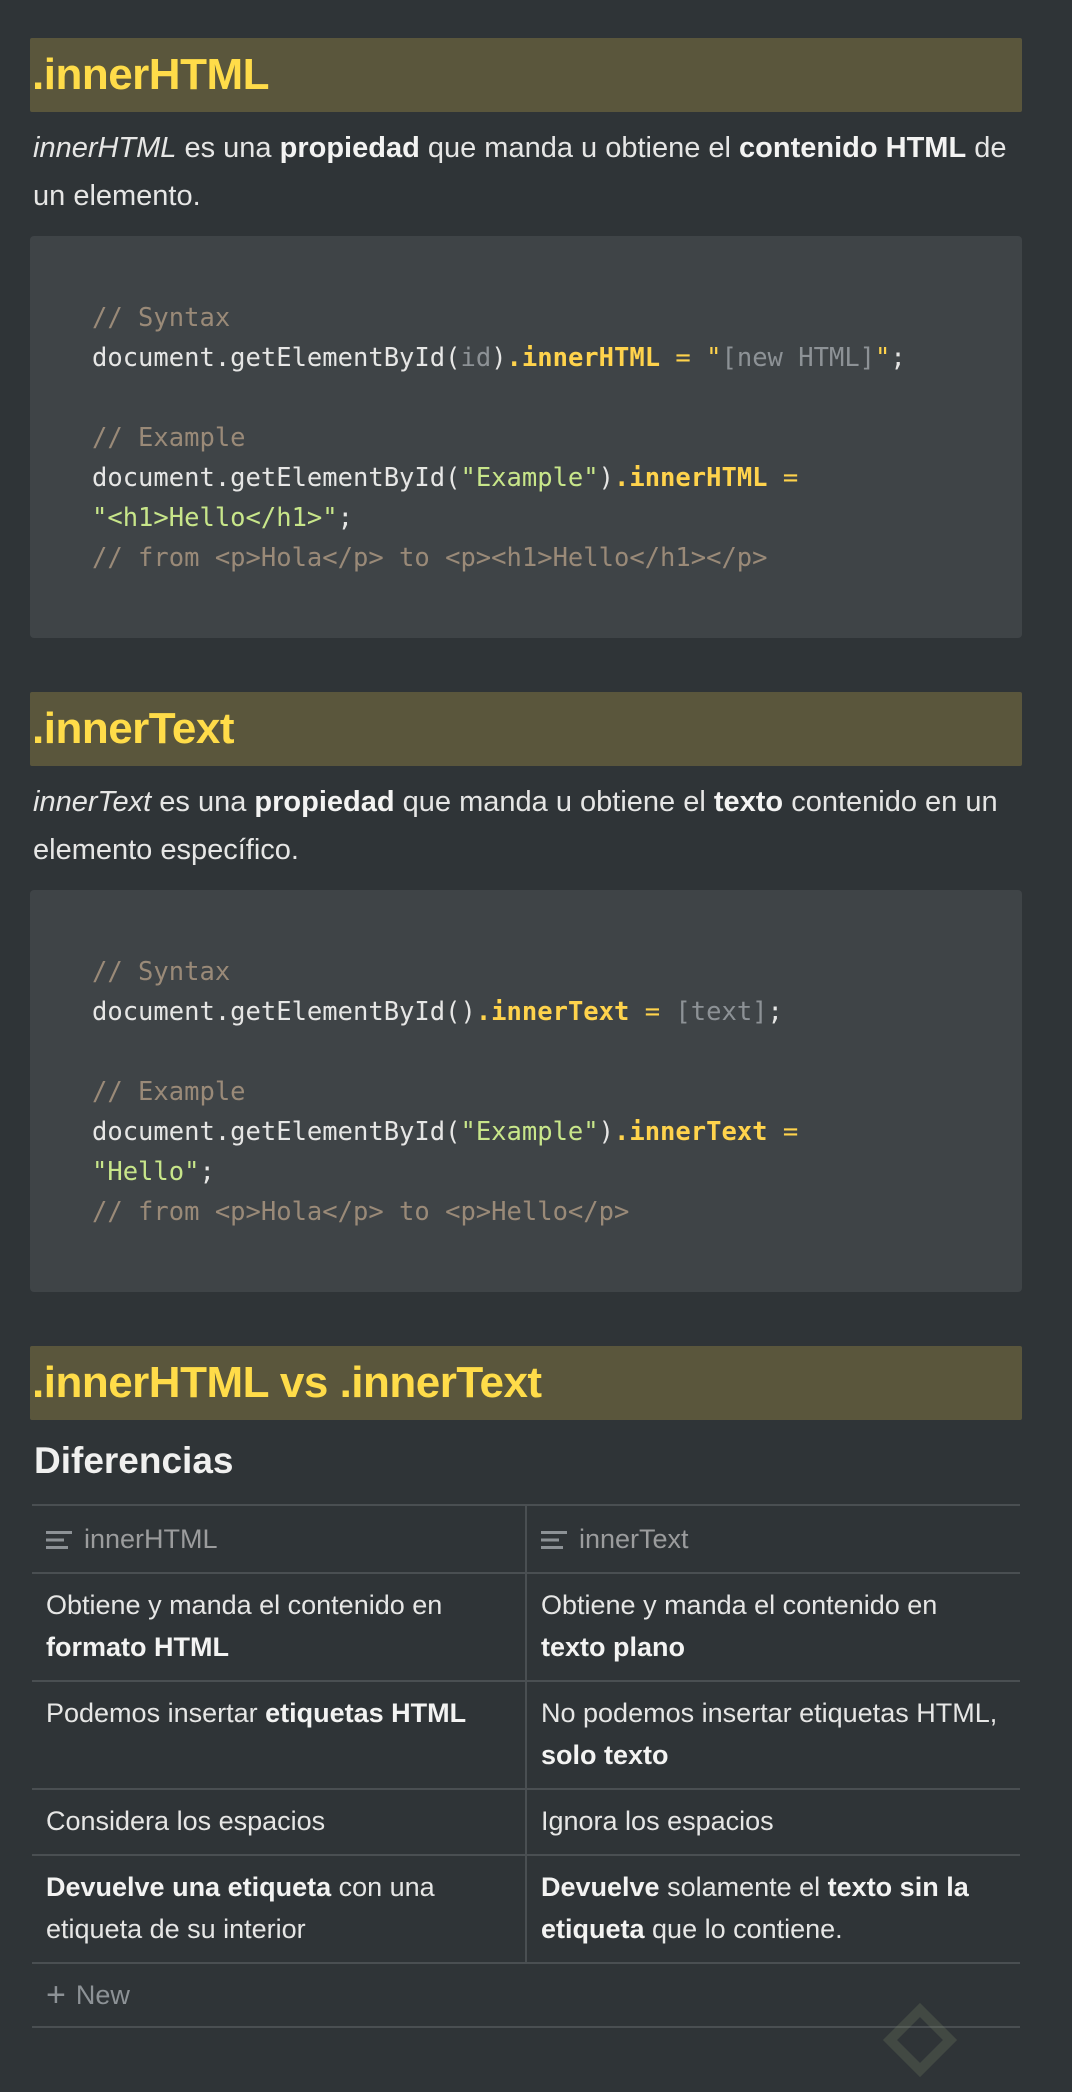 The width and height of the screenshot is (1072, 2092). What do you see at coordinates (279, 1735) in the screenshot?
I see `table-cell: Podemos insertar etiquetas HTML` at bounding box center [279, 1735].